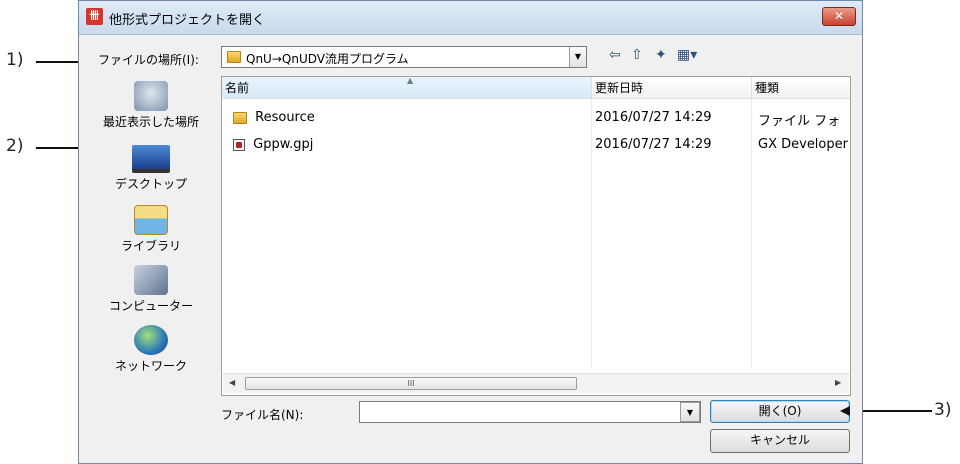  Describe the element at coordinates (410, 80) in the screenshot. I see `sort-ascending-icon: ▲` at that location.